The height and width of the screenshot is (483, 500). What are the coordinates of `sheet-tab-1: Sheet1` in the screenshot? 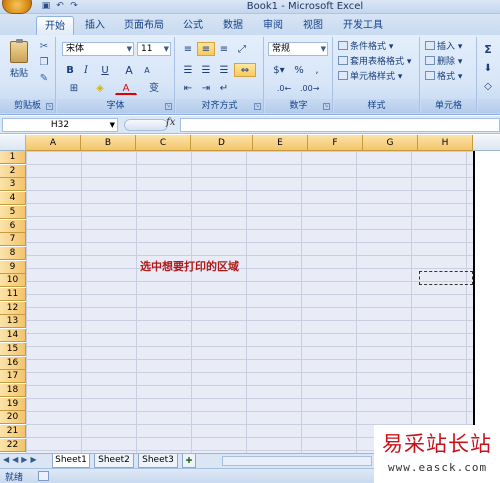 It's located at (71, 461).